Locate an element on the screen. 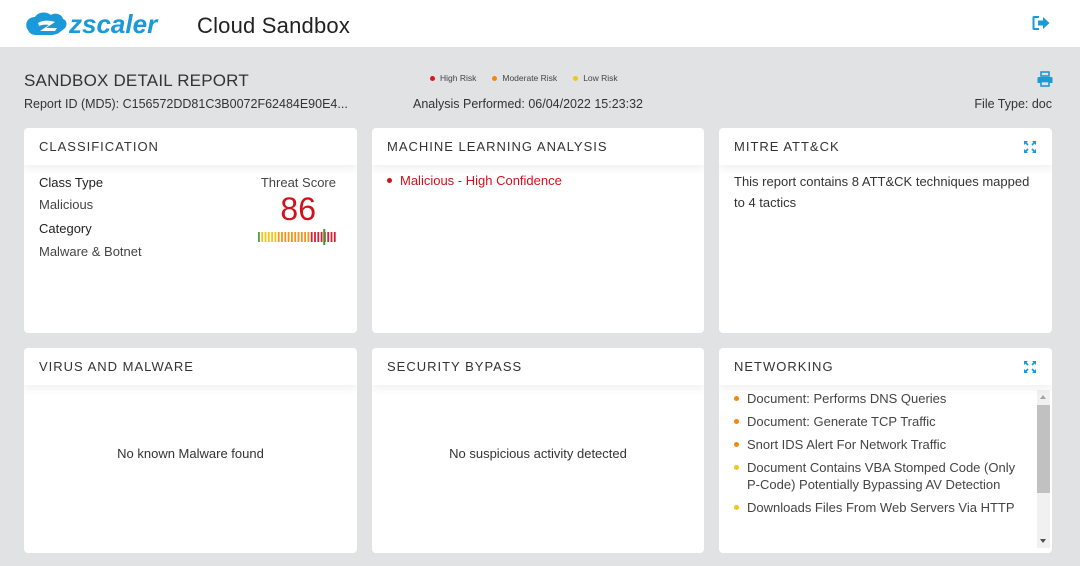  top-bar: zscaler Cloud Sandbox is located at coordinates (540, 23).